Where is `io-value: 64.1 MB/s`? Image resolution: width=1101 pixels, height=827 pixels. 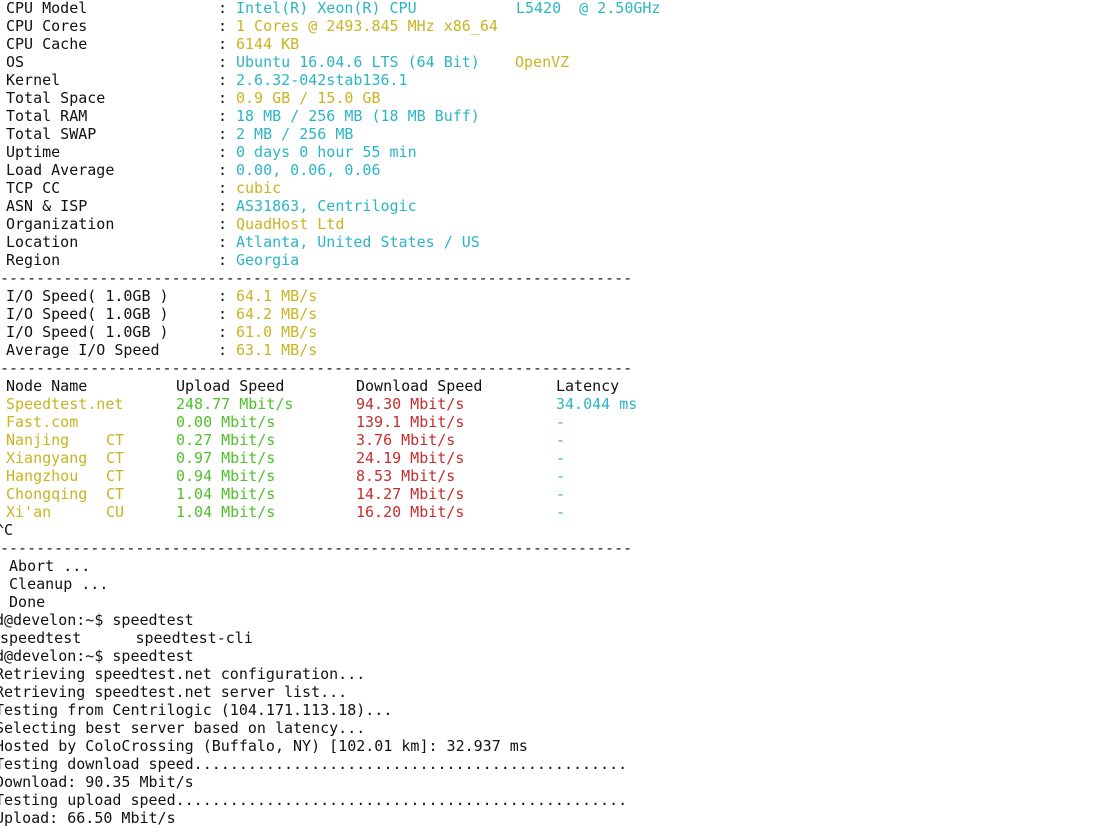 io-value: 64.1 MB/s is located at coordinates (277, 296).